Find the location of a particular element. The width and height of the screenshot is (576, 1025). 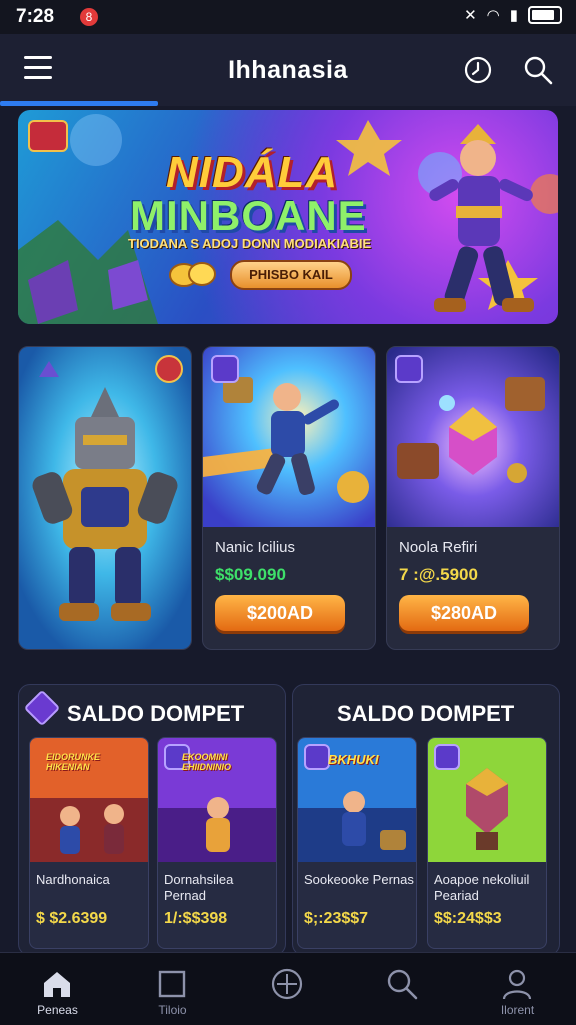

hero-title-line2: MINBOANE is located at coordinates (248, 215).